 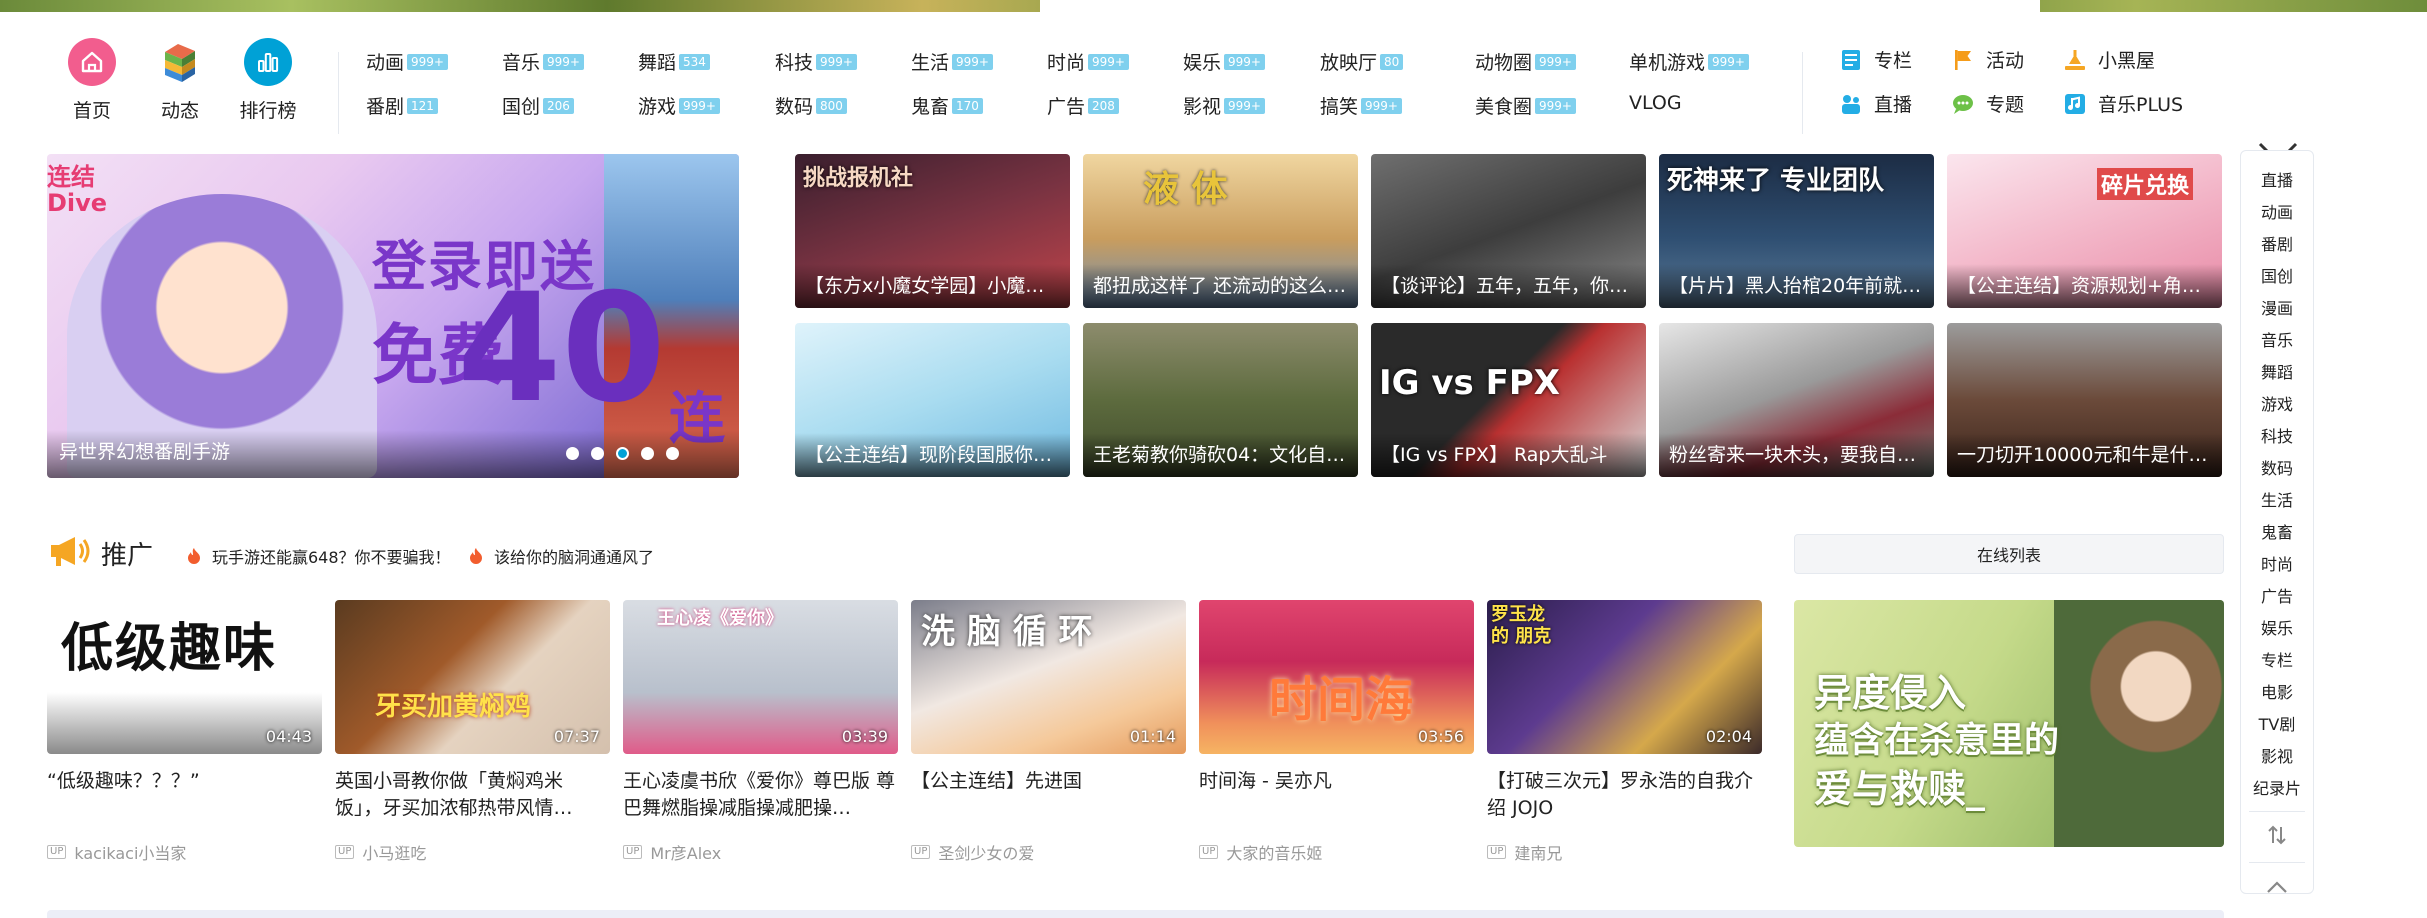 I want to click on category-tech: 科技 999+, so click(x=816, y=61).